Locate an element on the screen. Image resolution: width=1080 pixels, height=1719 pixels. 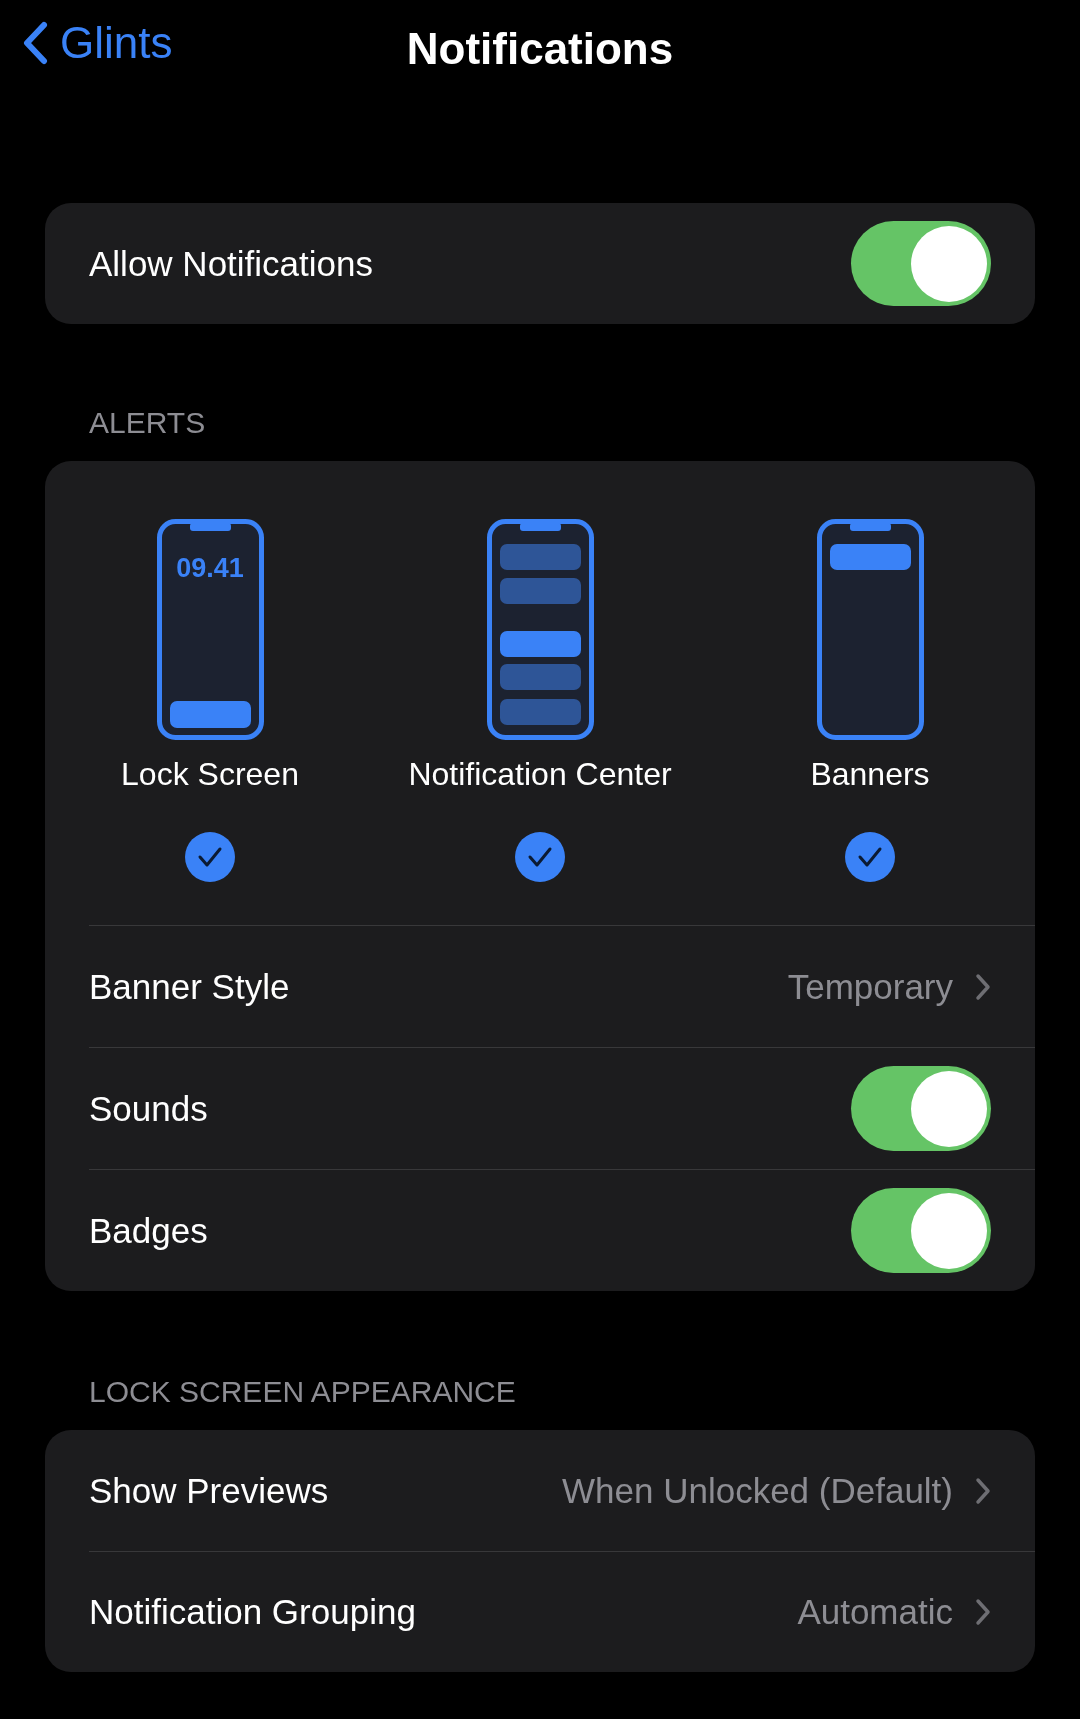
row-label: Sounds is located at coordinates (149, 1108).